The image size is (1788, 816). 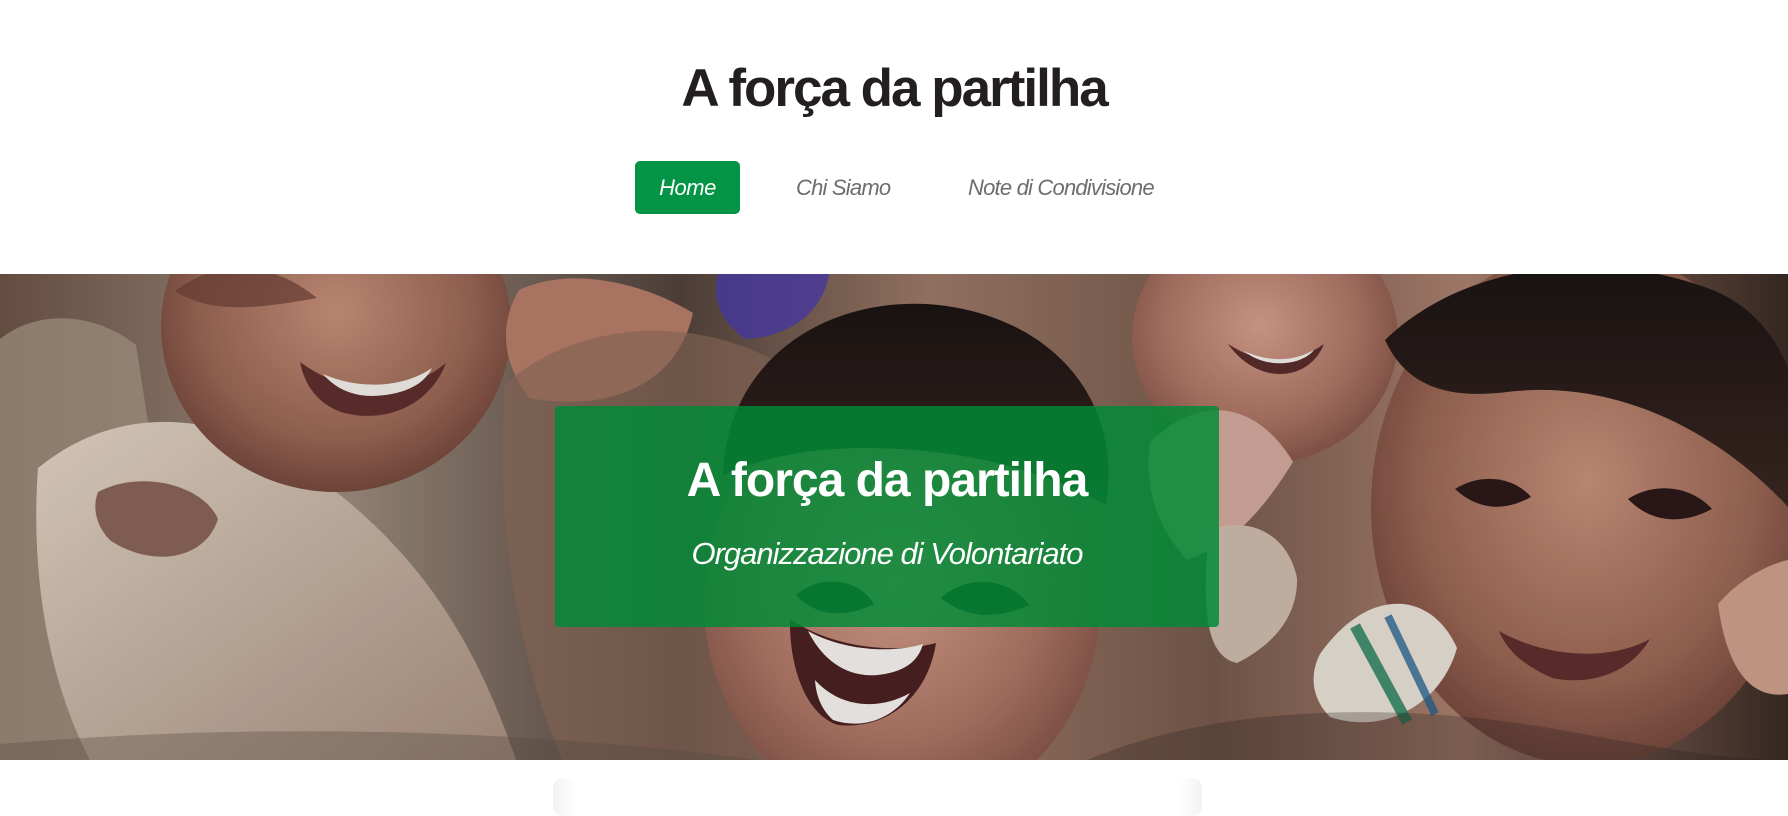 What do you see at coordinates (894, 788) in the screenshot?
I see `content-preview-area` at bounding box center [894, 788].